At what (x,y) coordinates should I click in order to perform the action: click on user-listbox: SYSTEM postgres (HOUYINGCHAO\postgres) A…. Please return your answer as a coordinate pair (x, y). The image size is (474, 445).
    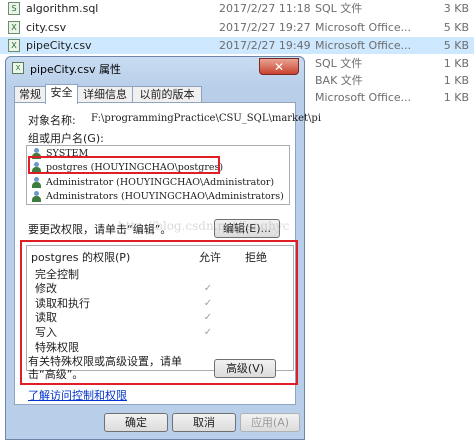
    Looking at the image, I should click on (158, 175).